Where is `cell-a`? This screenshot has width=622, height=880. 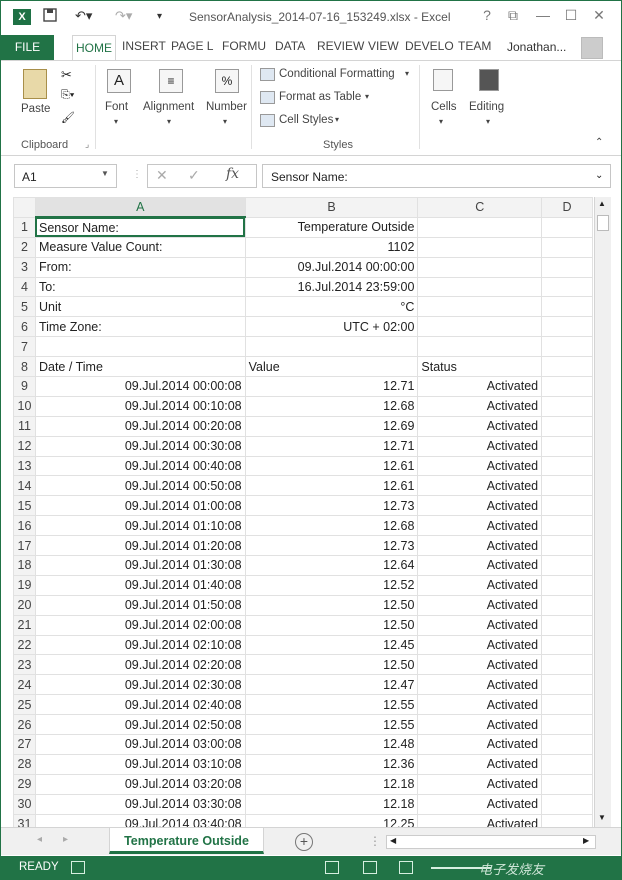 cell-a is located at coordinates (140, 347).